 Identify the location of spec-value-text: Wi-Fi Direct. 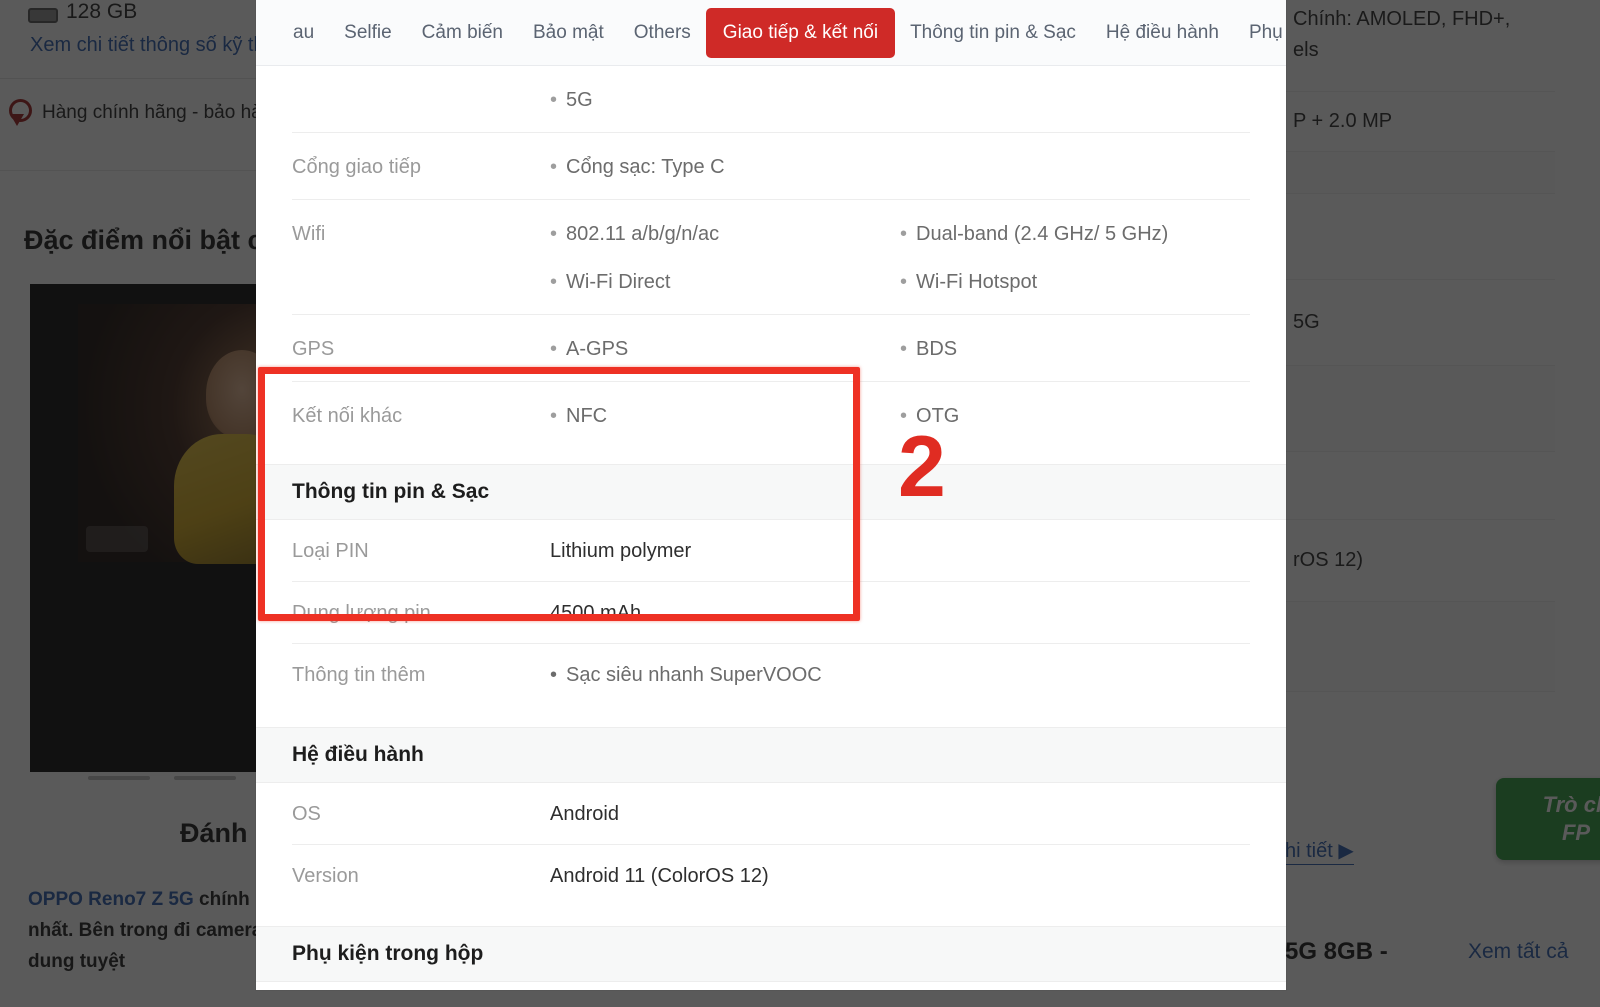
(618, 282).